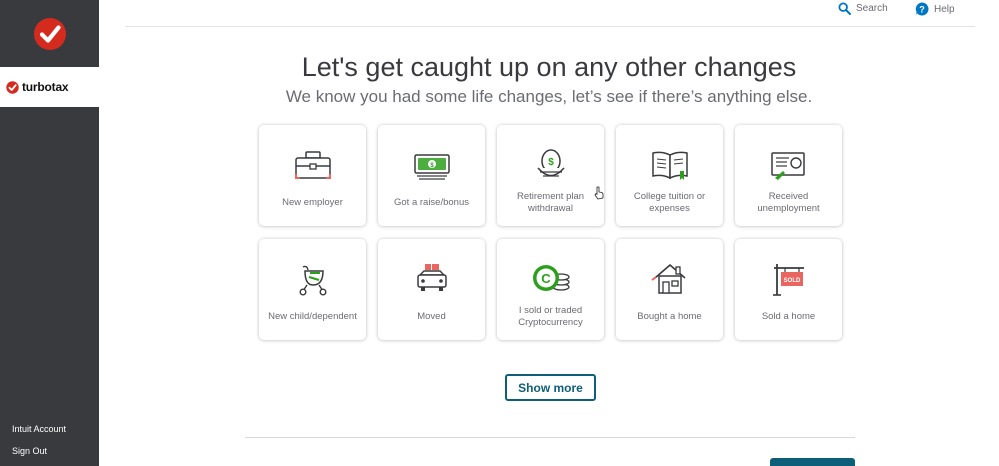 The width and height of the screenshot is (999, 466). Describe the element at coordinates (431, 202) in the screenshot. I see `tile-label: Got a raise/bonus` at that location.